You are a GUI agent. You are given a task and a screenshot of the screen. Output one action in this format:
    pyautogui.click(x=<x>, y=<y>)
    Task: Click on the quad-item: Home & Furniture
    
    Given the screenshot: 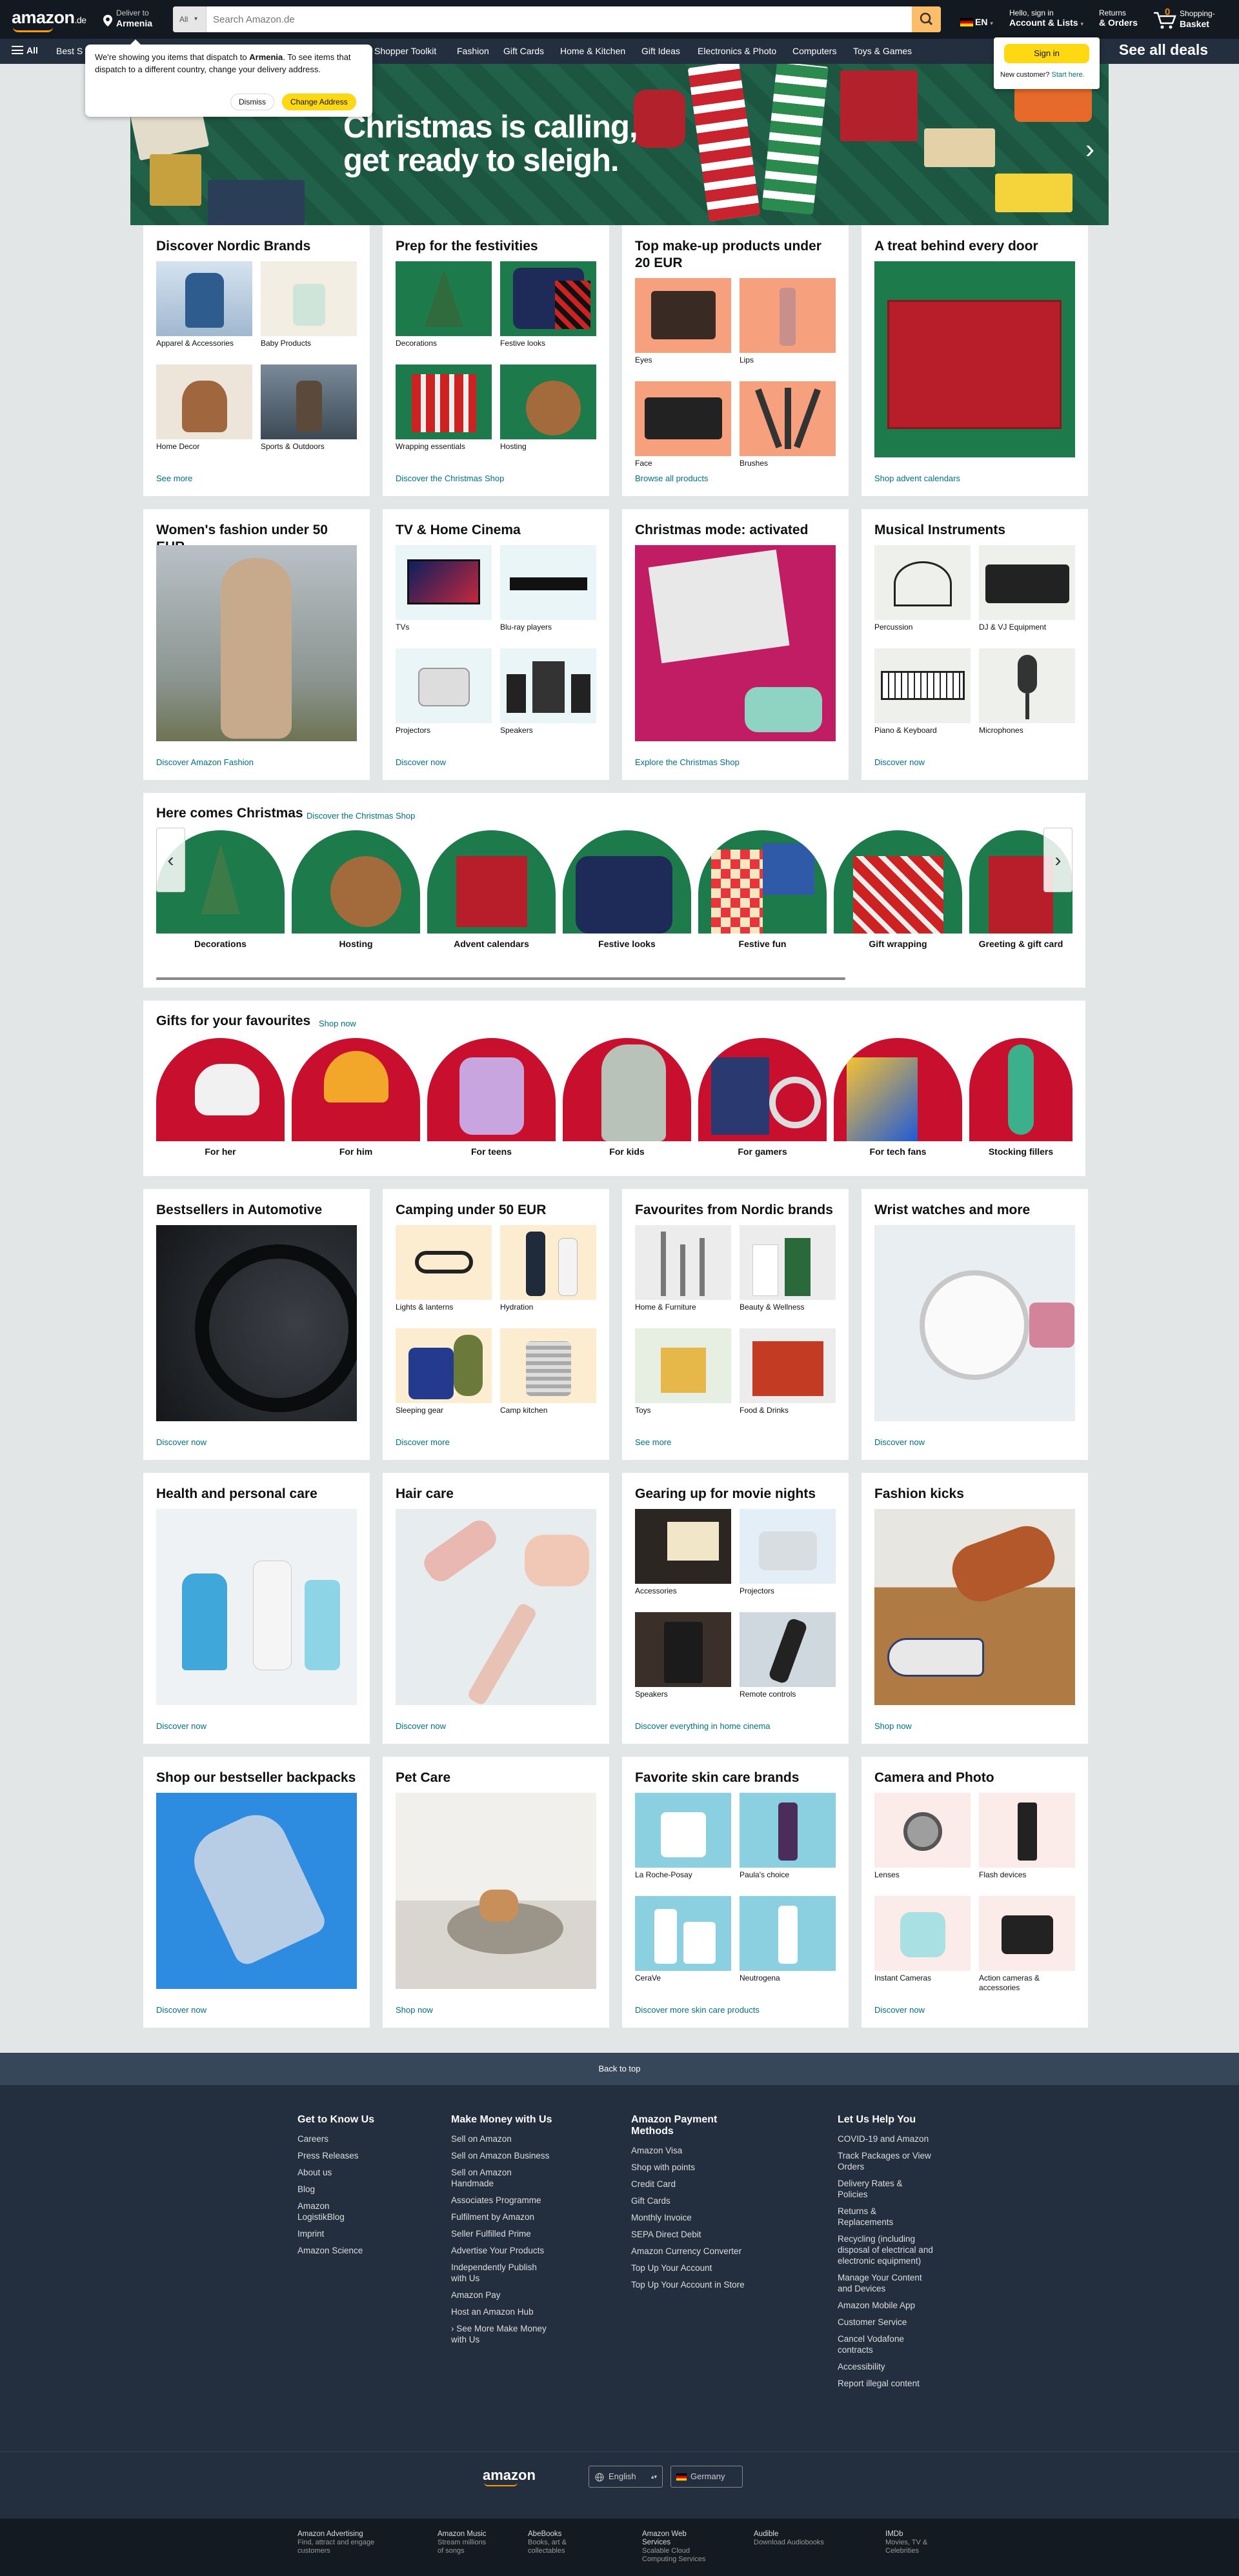 What is the action you would take?
    pyautogui.click(x=683, y=1268)
    